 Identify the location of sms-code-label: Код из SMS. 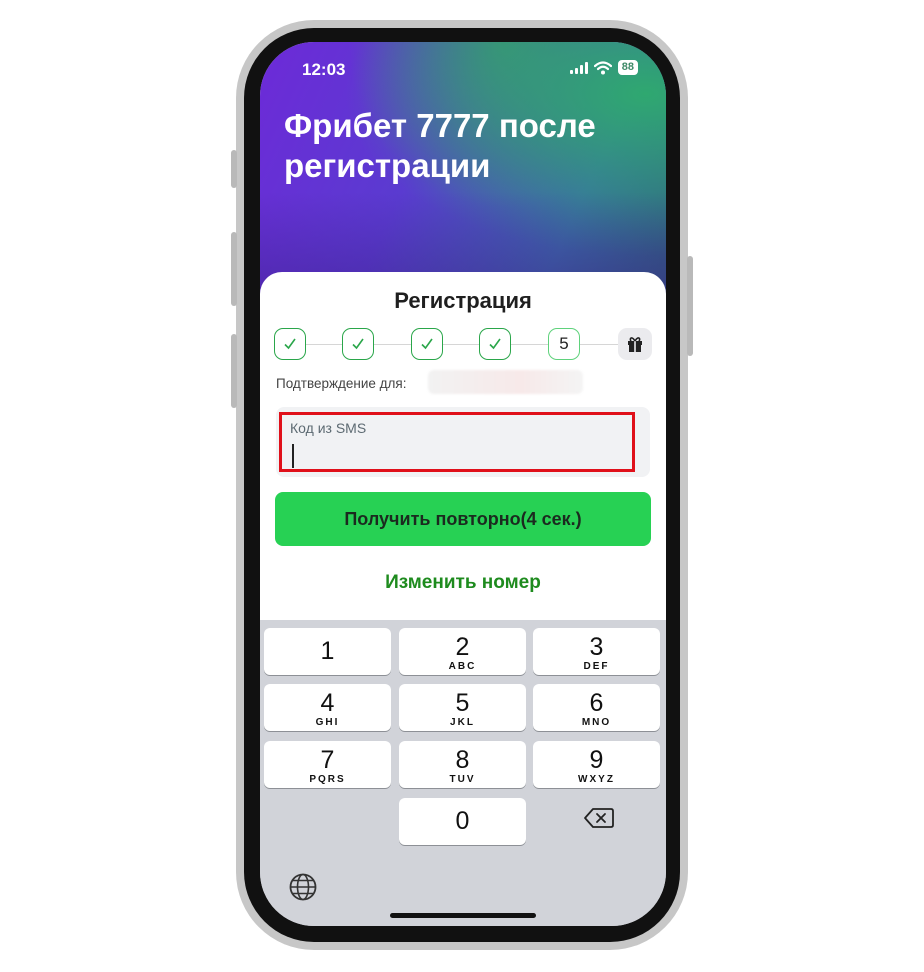
(328, 428).